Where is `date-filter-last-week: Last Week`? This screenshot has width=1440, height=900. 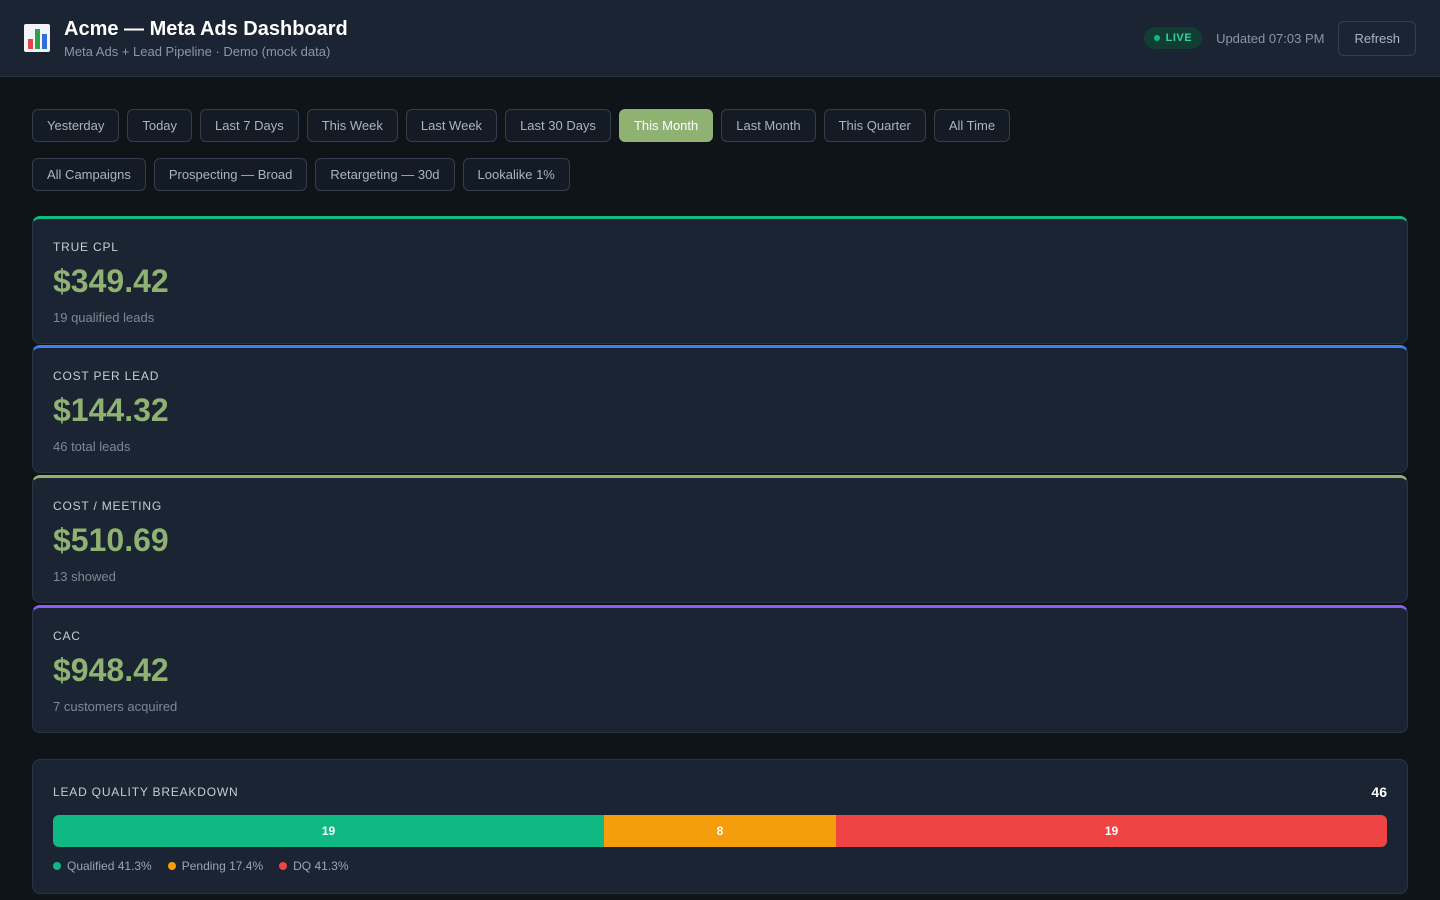
date-filter-last-week: Last Week is located at coordinates (451, 125).